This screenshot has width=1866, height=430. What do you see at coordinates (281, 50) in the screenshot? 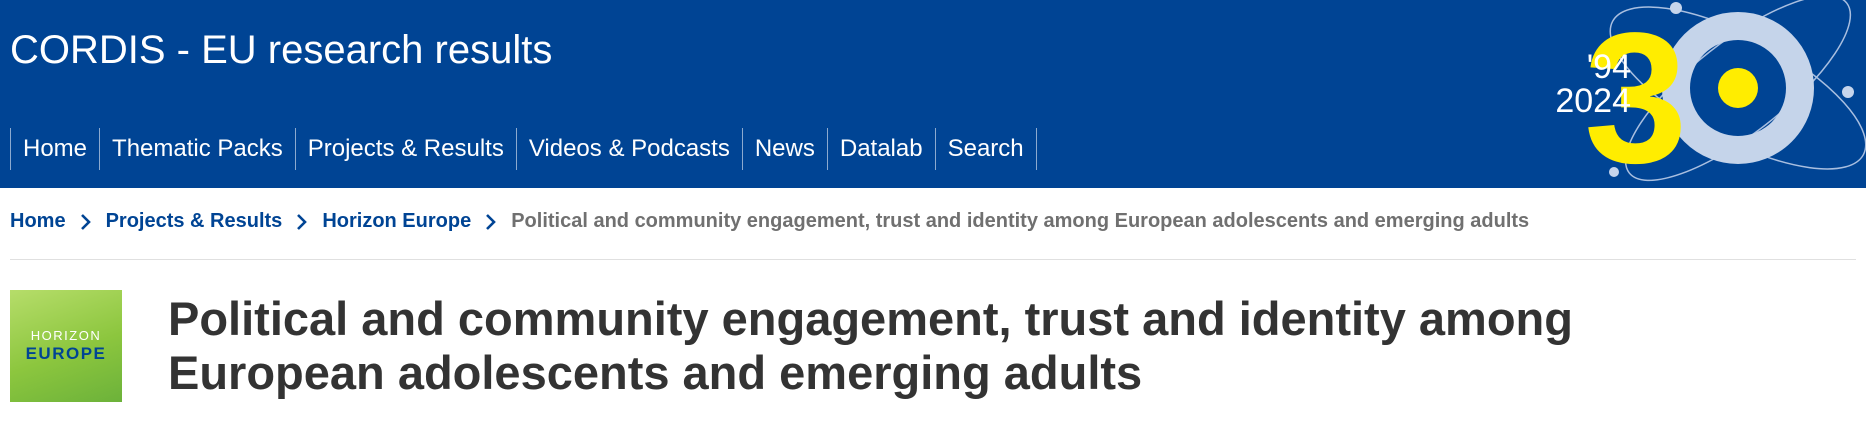
I see `site-title-link: CORDIS - EU research results` at bounding box center [281, 50].